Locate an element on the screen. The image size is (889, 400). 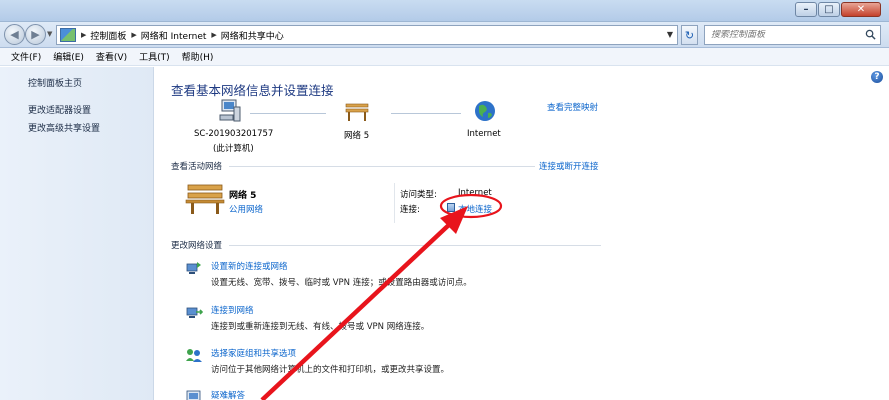
task-connect-network-desc: 连接到或重新连接到无线、有线、拨号或 VPN 网络连接。 is located at coordinates (320, 327).